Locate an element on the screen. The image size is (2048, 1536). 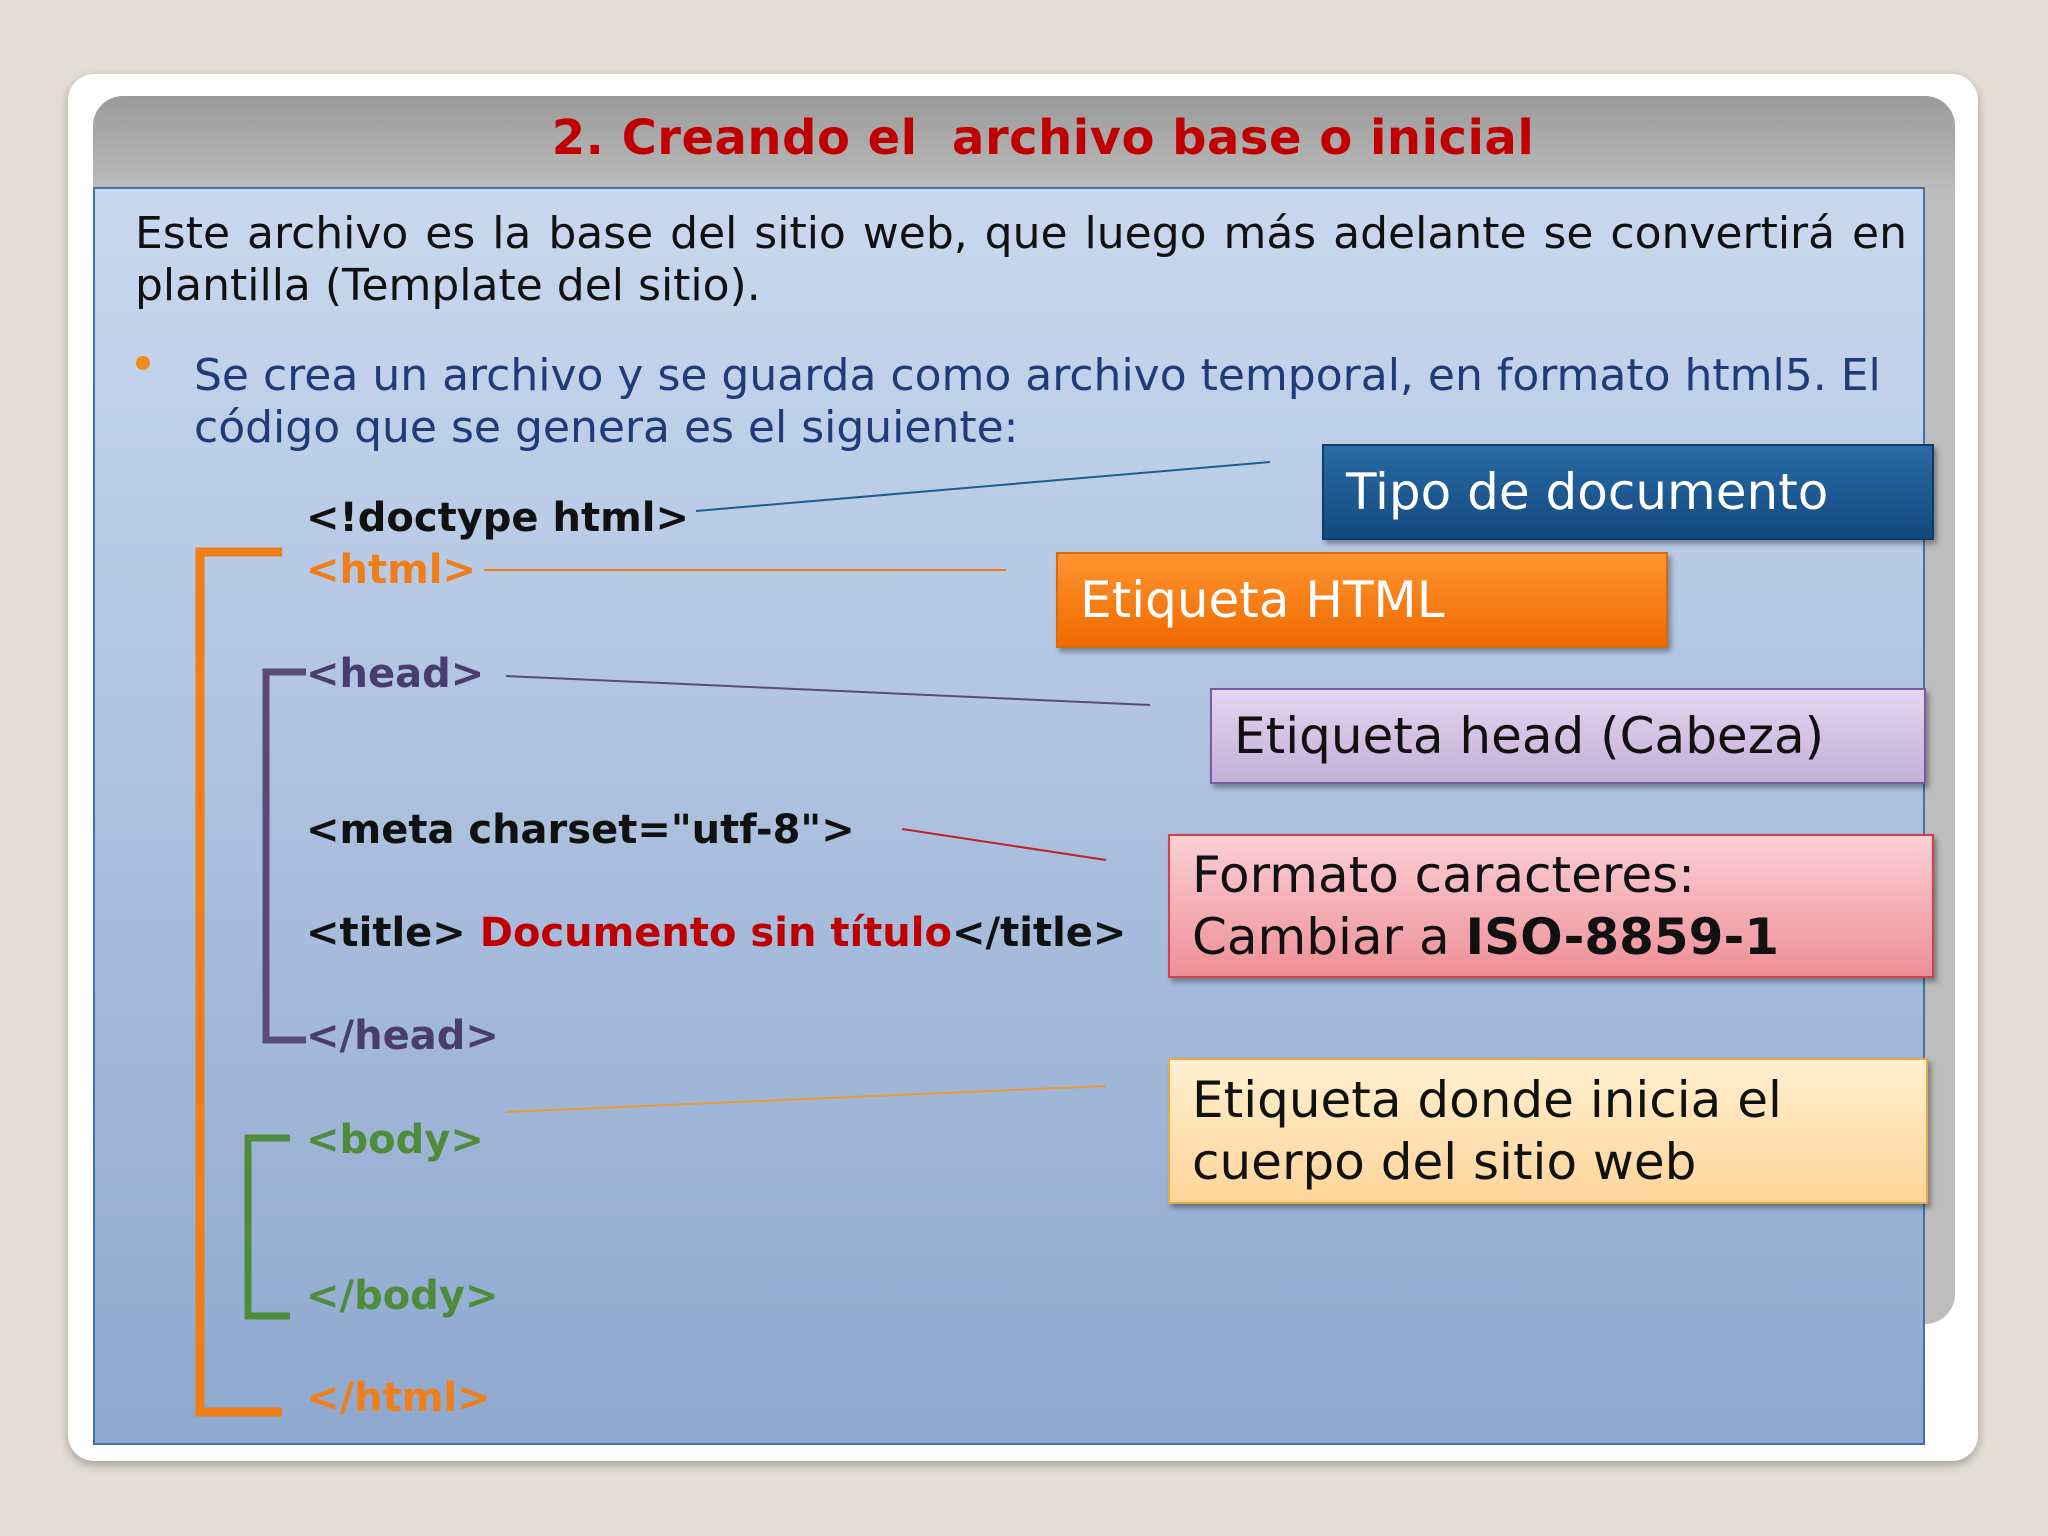
body-connector is located at coordinates (806, 1099).